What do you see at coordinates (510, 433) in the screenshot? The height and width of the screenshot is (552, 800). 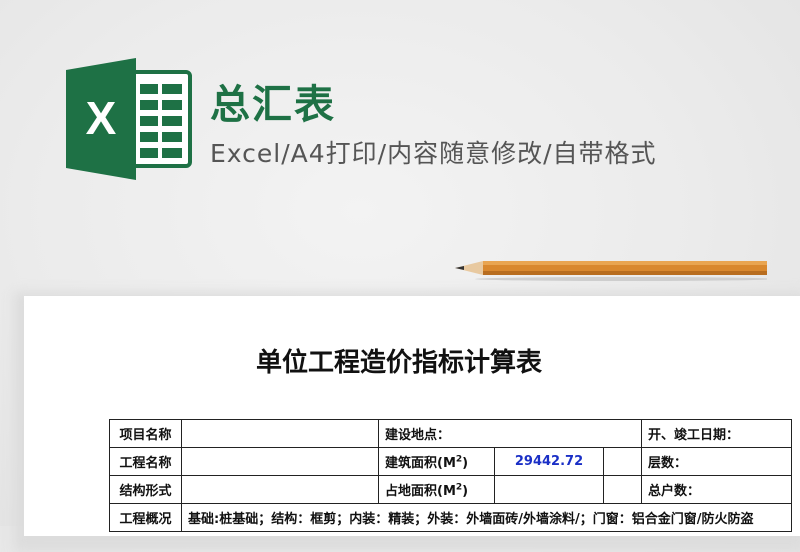 I see `cell-label: 建设地点：` at bounding box center [510, 433].